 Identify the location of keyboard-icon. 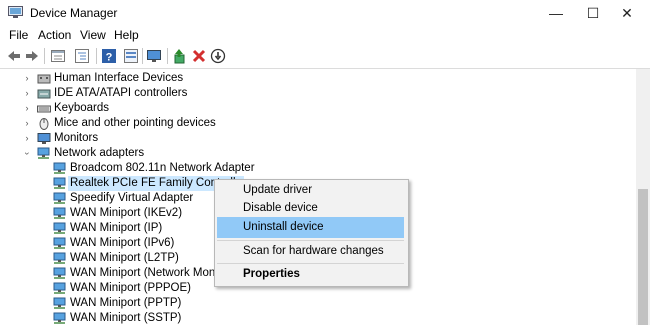
(44, 109).